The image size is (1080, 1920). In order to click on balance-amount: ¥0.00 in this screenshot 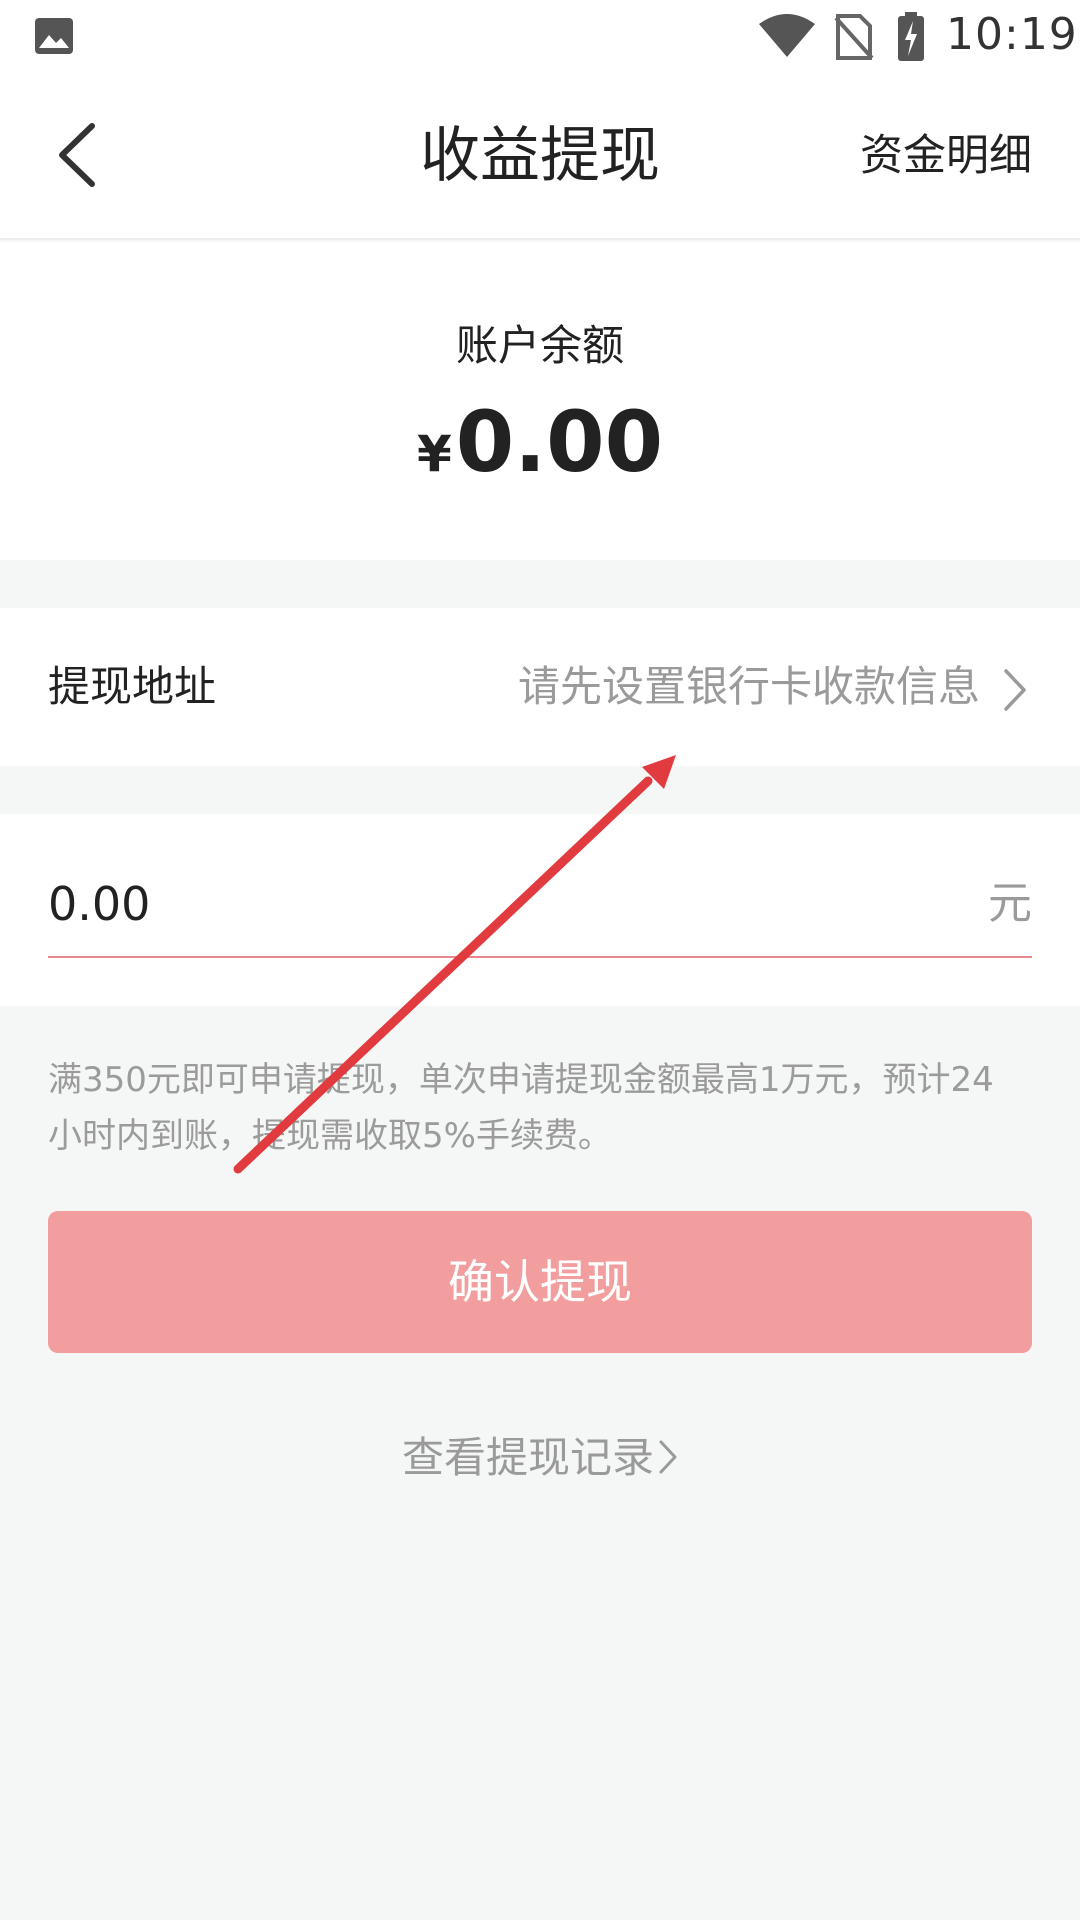, I will do `click(540, 454)`.